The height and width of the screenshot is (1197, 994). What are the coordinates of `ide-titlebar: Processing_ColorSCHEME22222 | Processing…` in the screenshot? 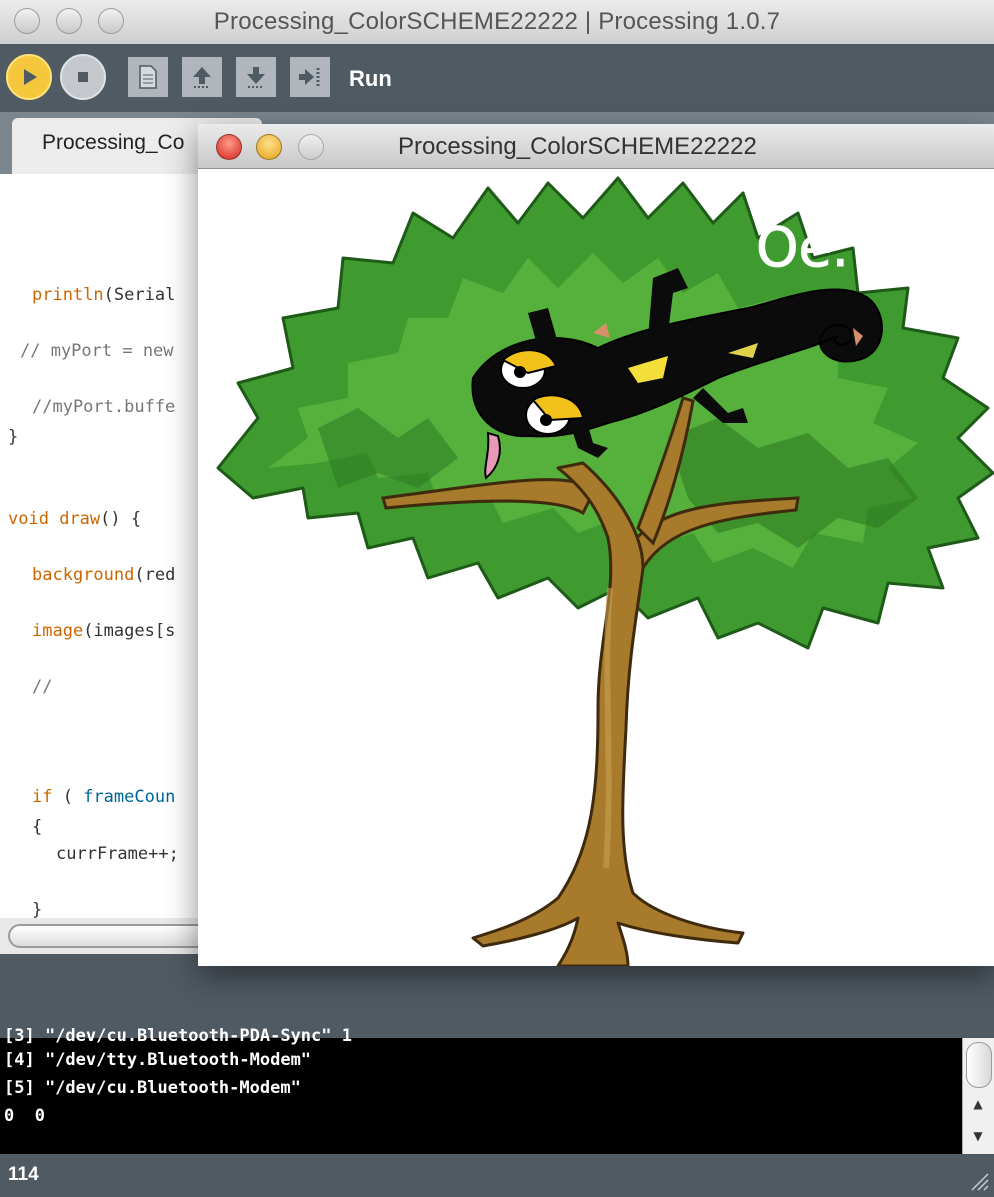 It's located at (497, 22).